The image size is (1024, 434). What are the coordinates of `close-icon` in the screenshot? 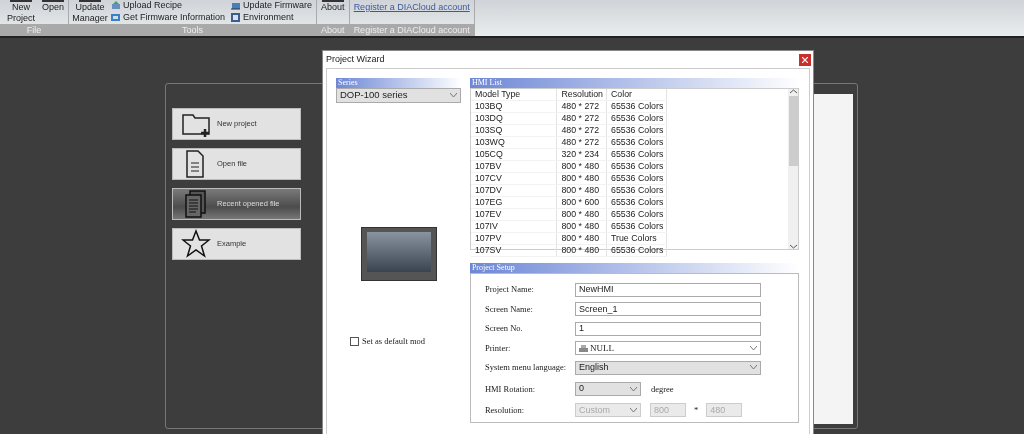 It's located at (805, 59).